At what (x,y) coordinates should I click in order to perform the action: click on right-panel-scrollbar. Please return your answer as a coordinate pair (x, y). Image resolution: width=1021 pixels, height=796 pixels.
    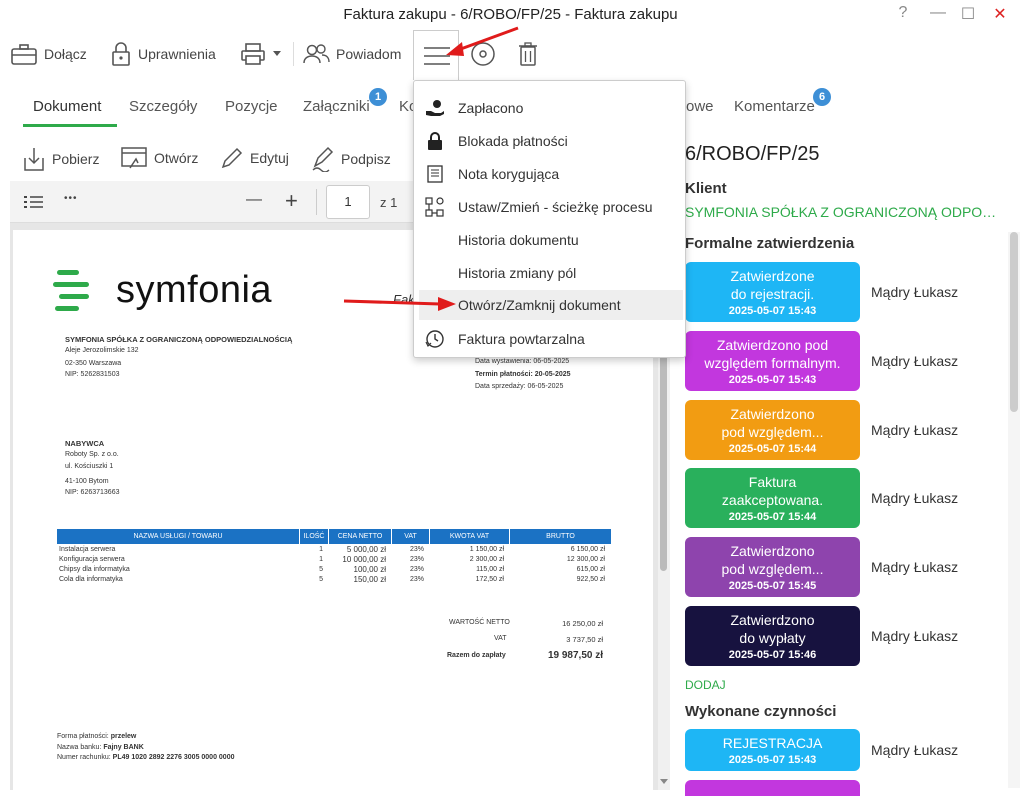
    Looking at the image, I should click on (1014, 510).